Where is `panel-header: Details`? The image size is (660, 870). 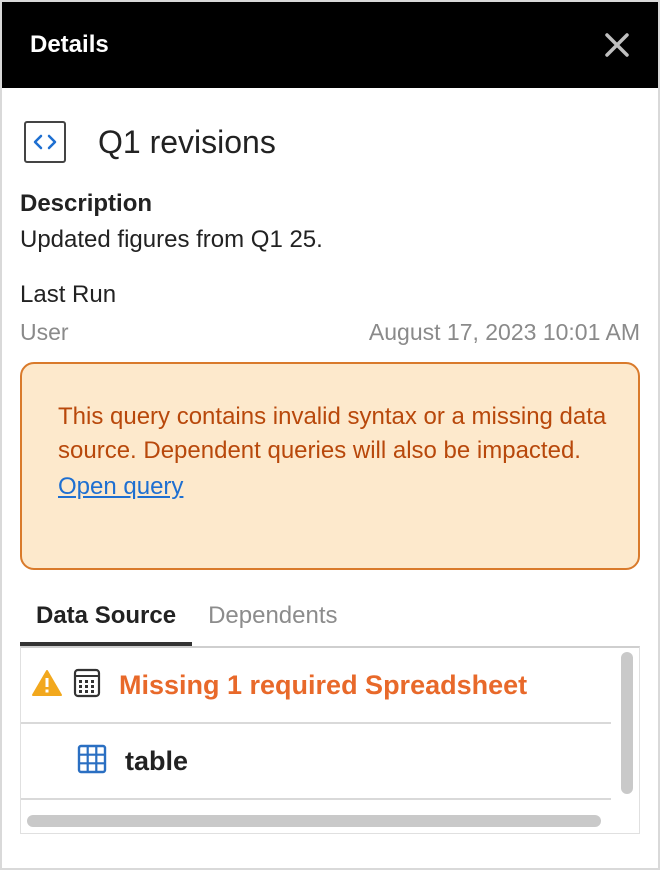 panel-header: Details is located at coordinates (330, 45).